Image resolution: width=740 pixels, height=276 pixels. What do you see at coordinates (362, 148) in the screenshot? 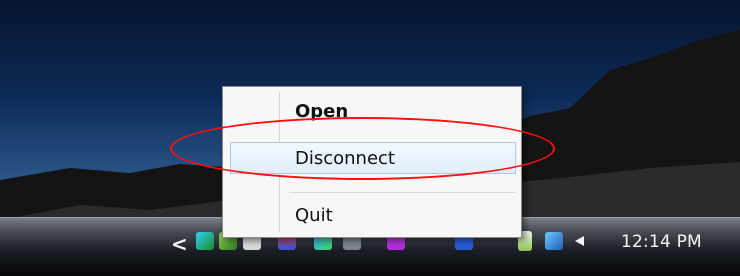
I see `highlight-ellipse` at bounding box center [362, 148].